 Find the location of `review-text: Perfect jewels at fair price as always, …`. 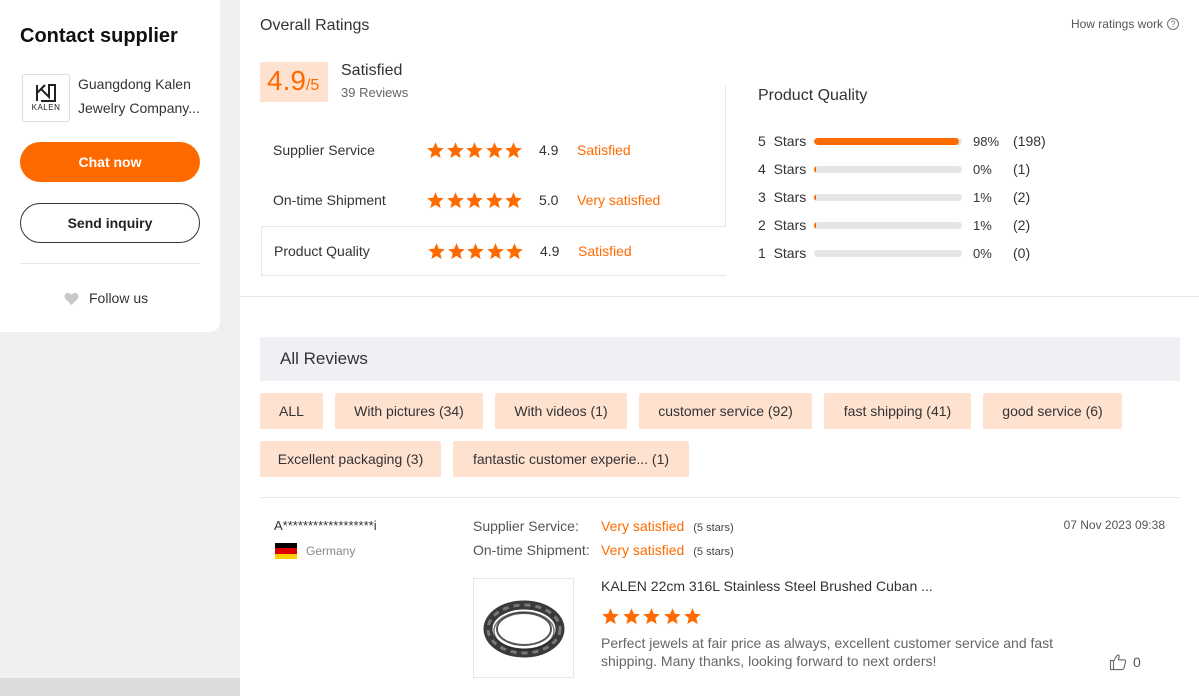

review-text: Perfect jewels at fair price as always, … is located at coordinates (827, 652).